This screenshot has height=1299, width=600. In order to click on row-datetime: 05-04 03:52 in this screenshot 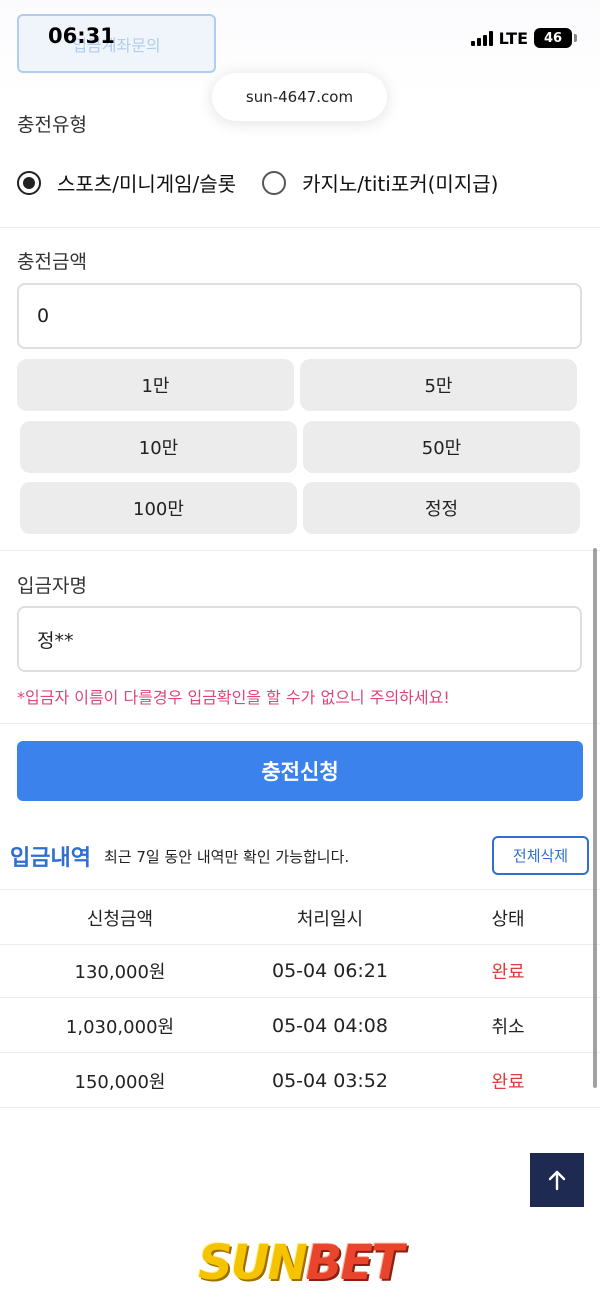, I will do `click(329, 1080)`.